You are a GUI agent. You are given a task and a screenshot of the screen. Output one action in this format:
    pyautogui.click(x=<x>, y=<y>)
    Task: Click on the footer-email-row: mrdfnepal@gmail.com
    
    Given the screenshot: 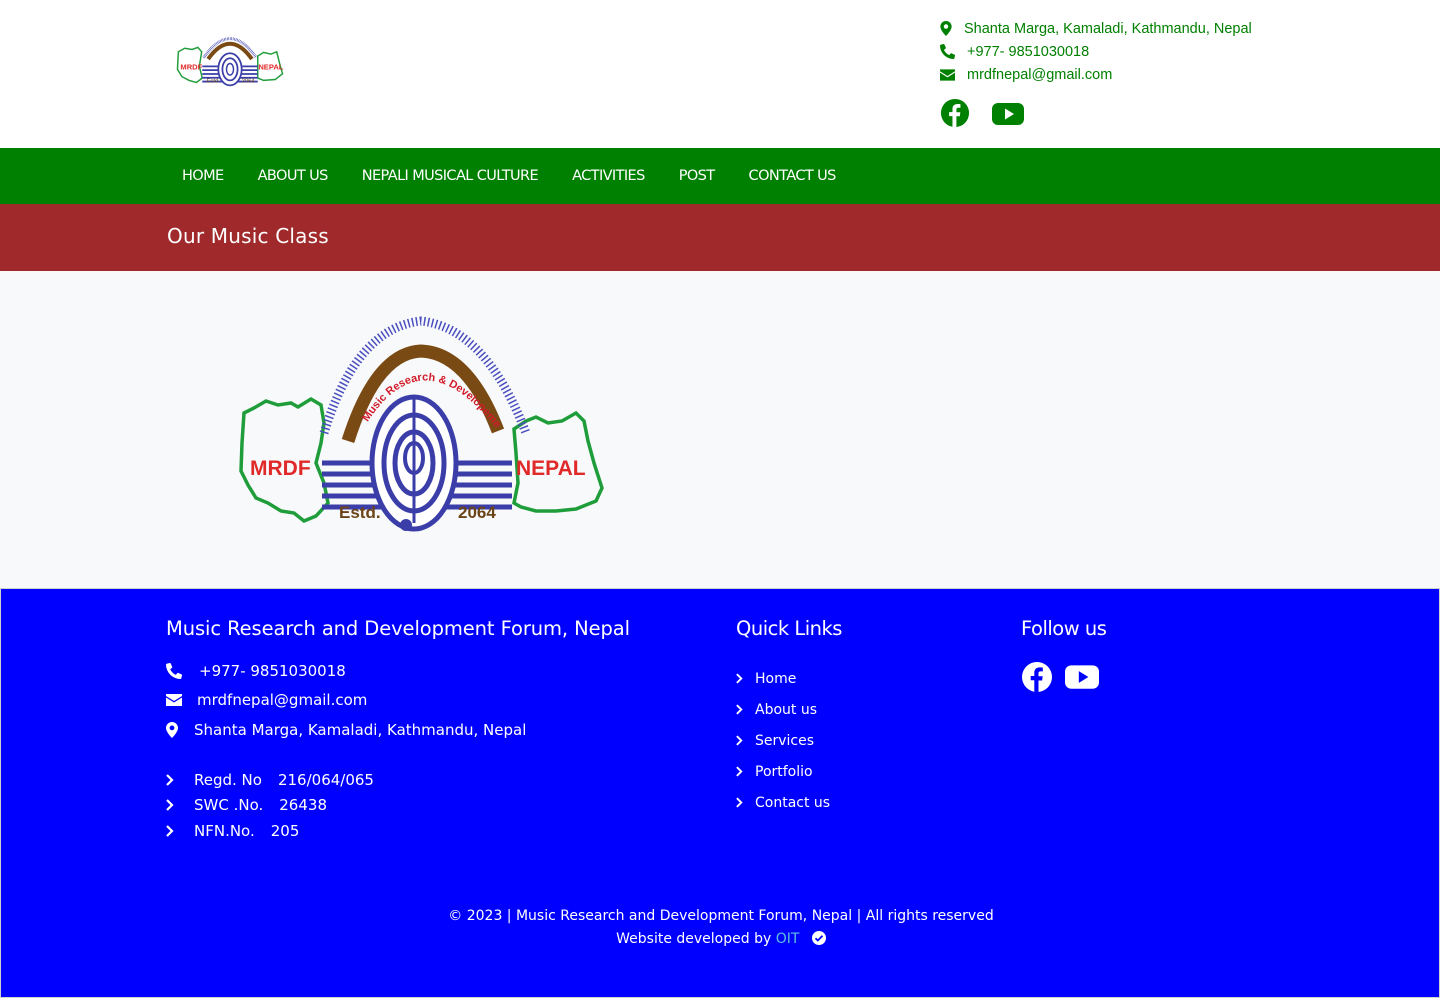 What is the action you would take?
    pyautogui.click(x=266, y=700)
    